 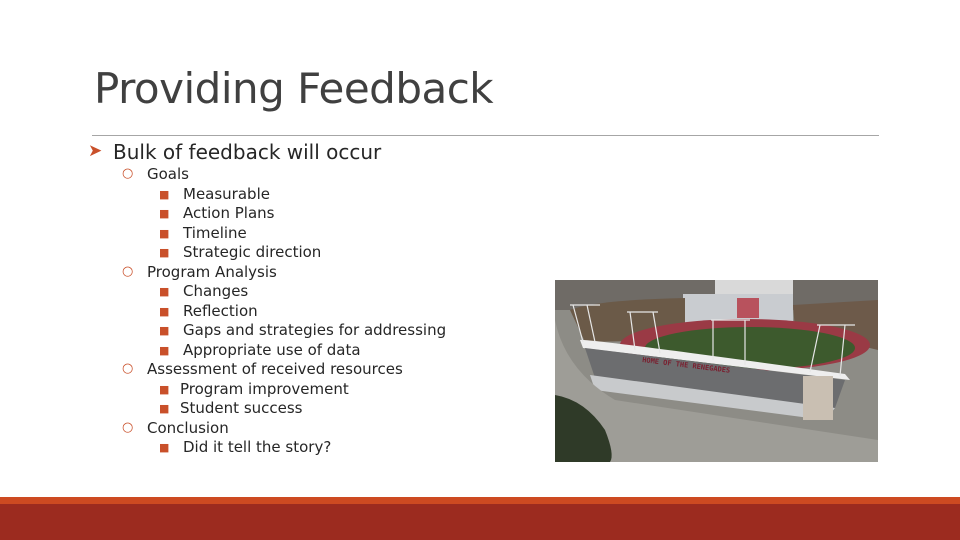 What do you see at coordinates (188, 427) in the screenshot?
I see `bullet-text: Conclusion` at bounding box center [188, 427].